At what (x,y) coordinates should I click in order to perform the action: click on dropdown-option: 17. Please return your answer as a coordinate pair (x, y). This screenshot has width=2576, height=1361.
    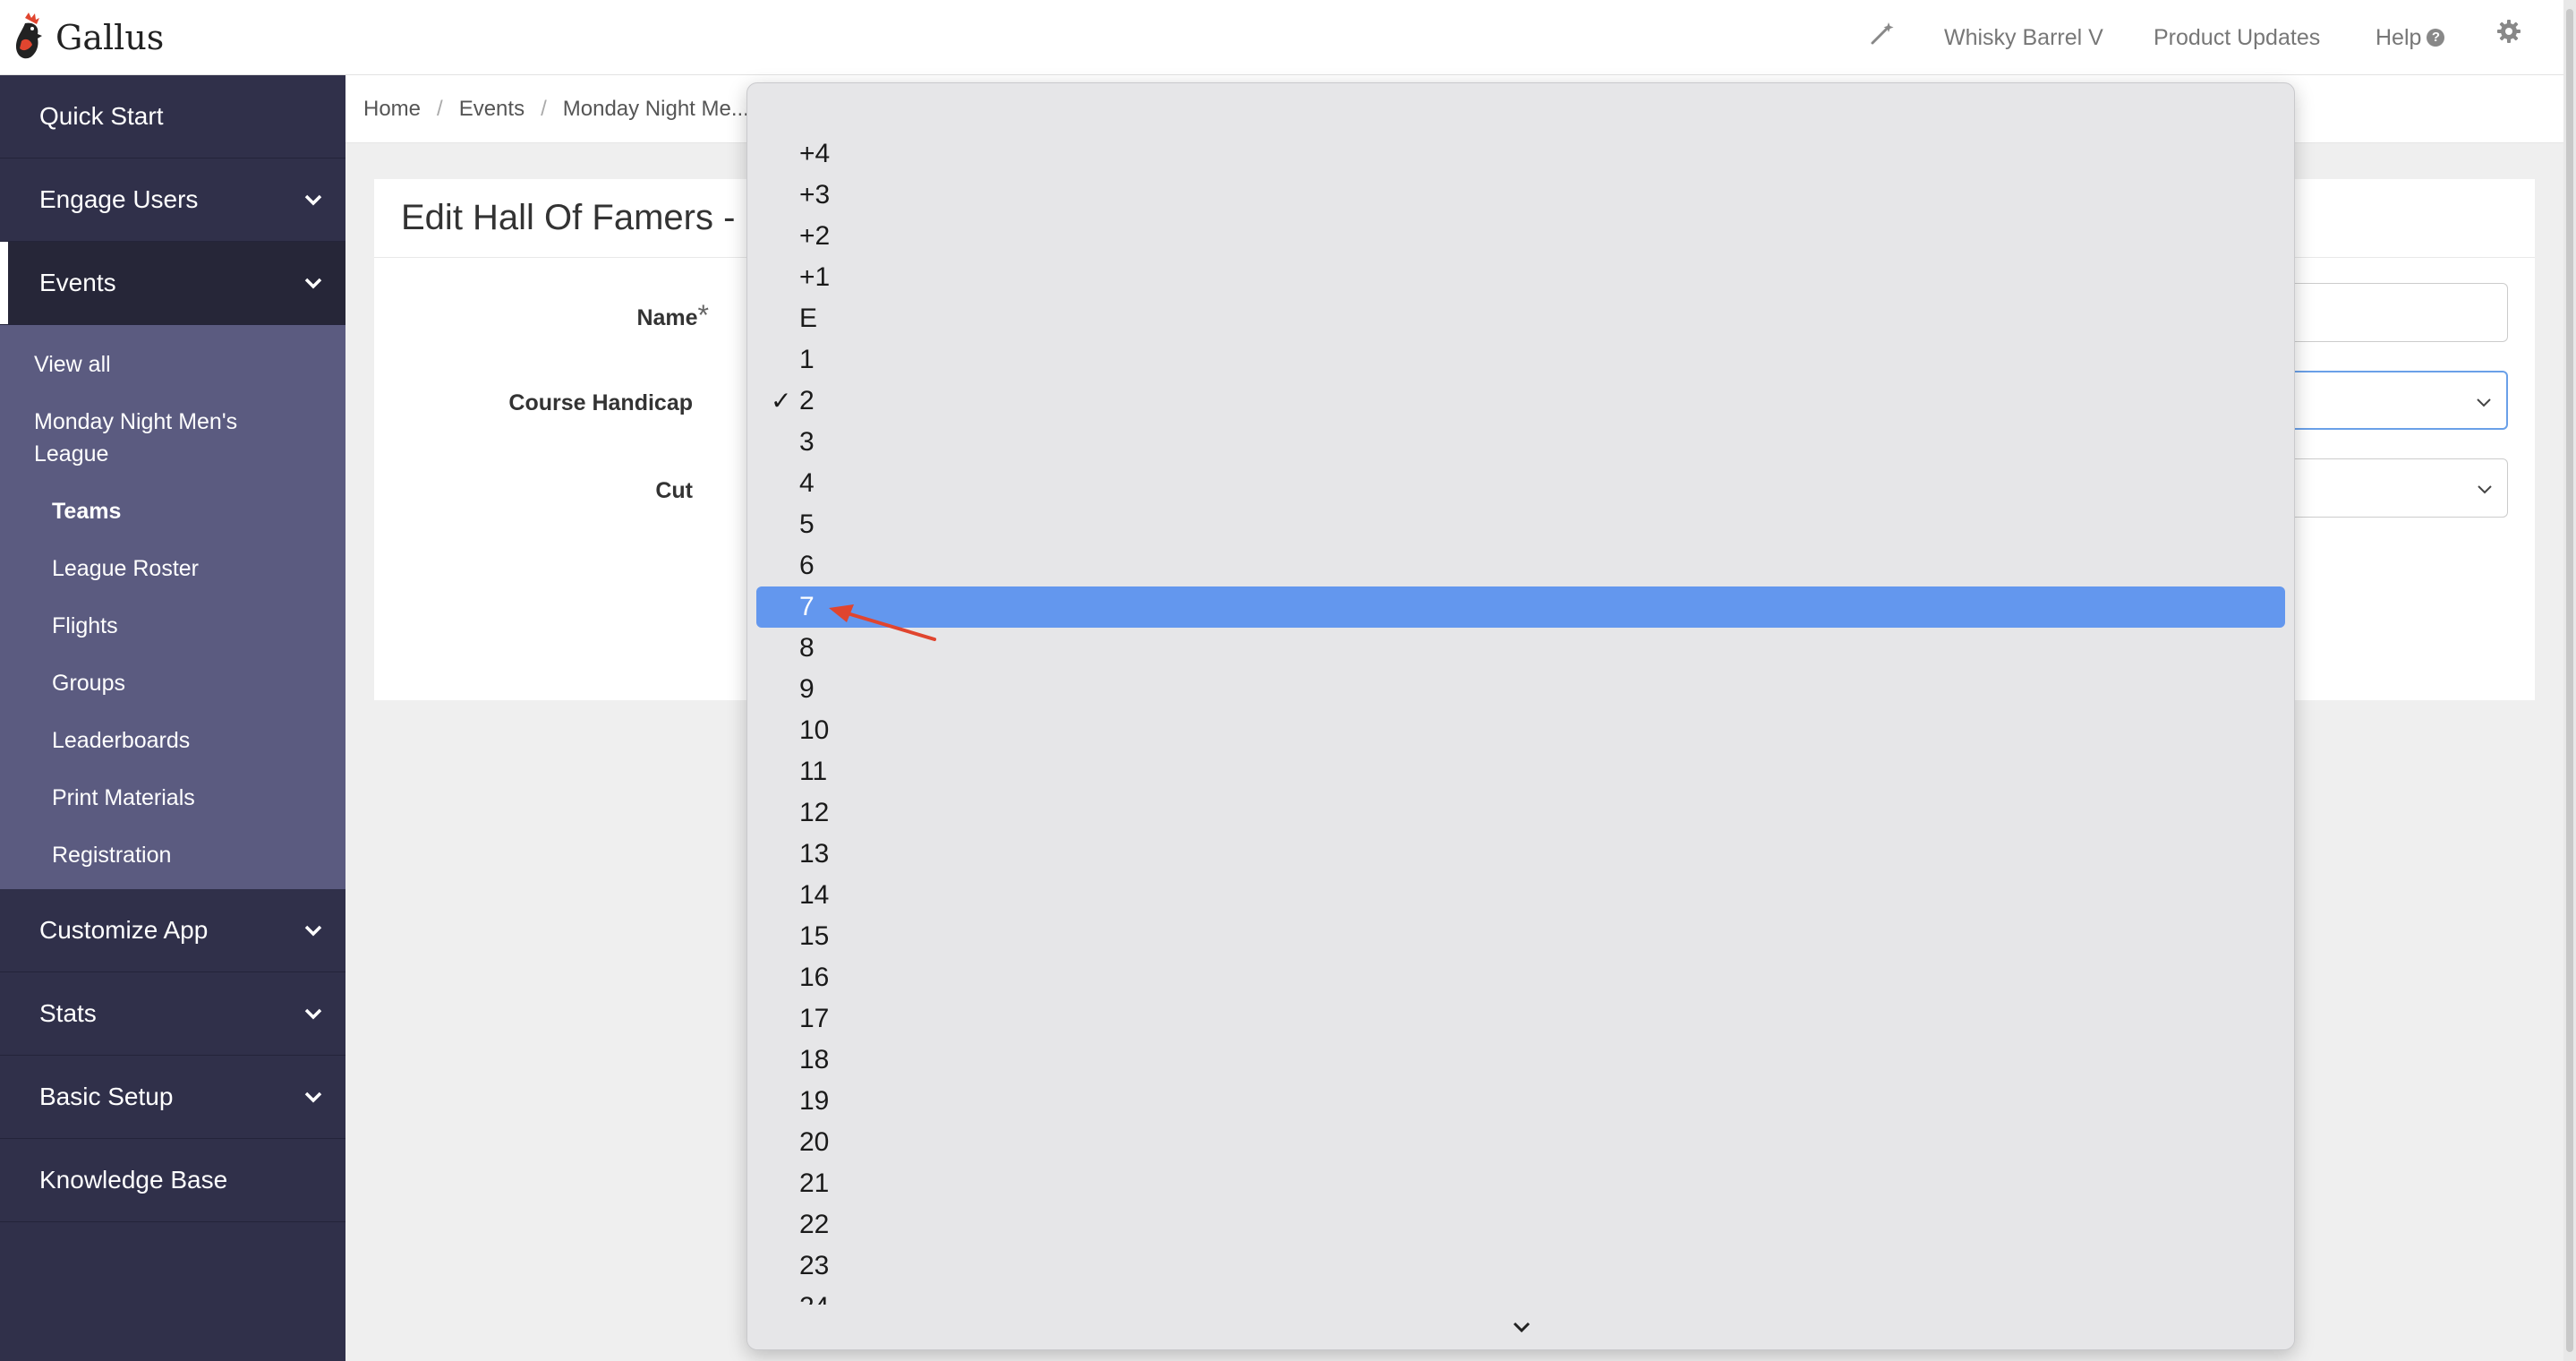
    Looking at the image, I should click on (1520, 1019).